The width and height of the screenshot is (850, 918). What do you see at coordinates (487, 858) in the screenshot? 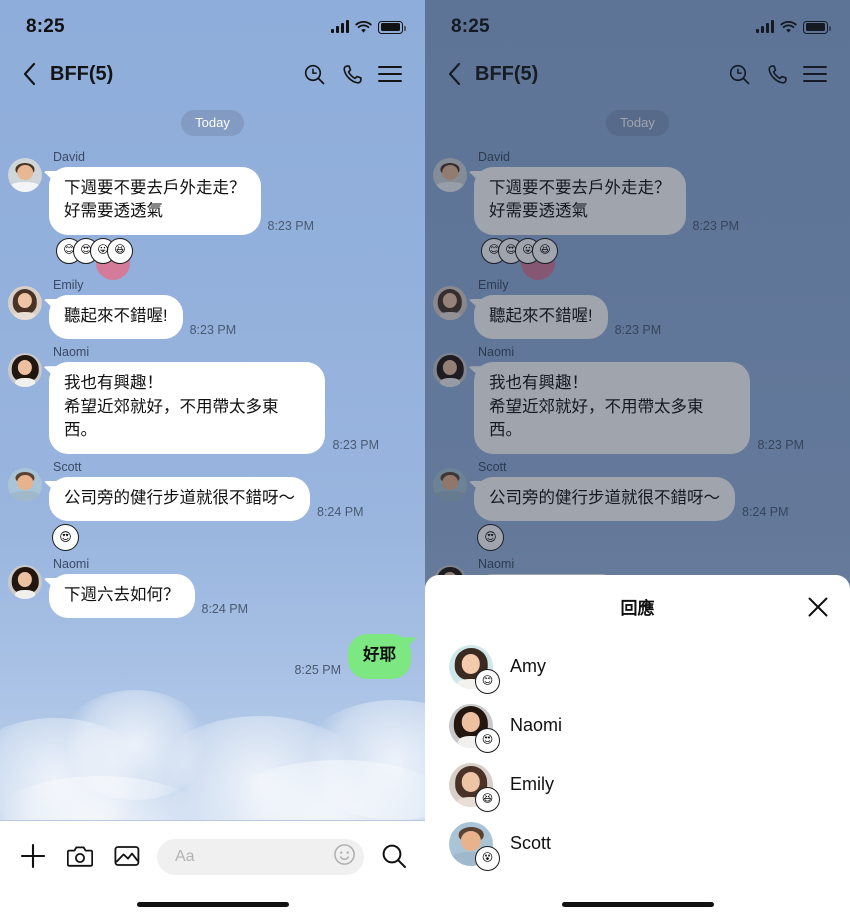
I see `reaction-badge: 😵` at bounding box center [487, 858].